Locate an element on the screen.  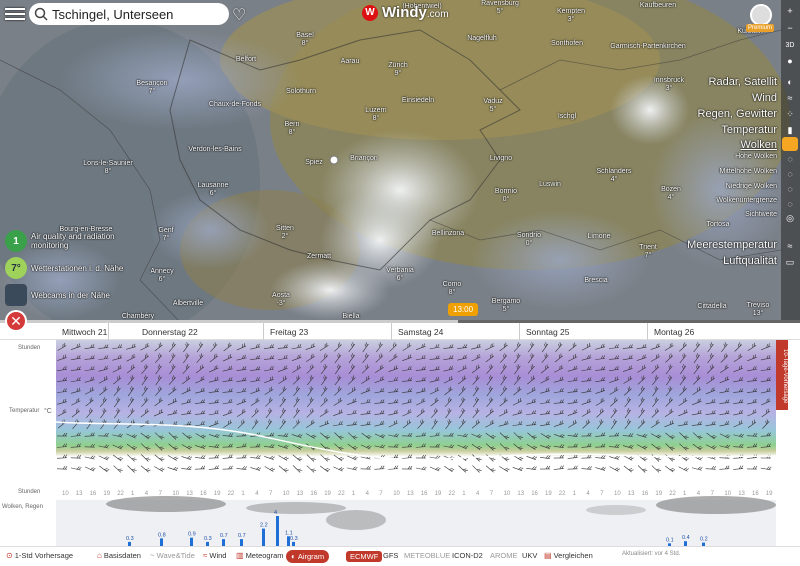
city-label: Limone is located at coordinates (599, 236).